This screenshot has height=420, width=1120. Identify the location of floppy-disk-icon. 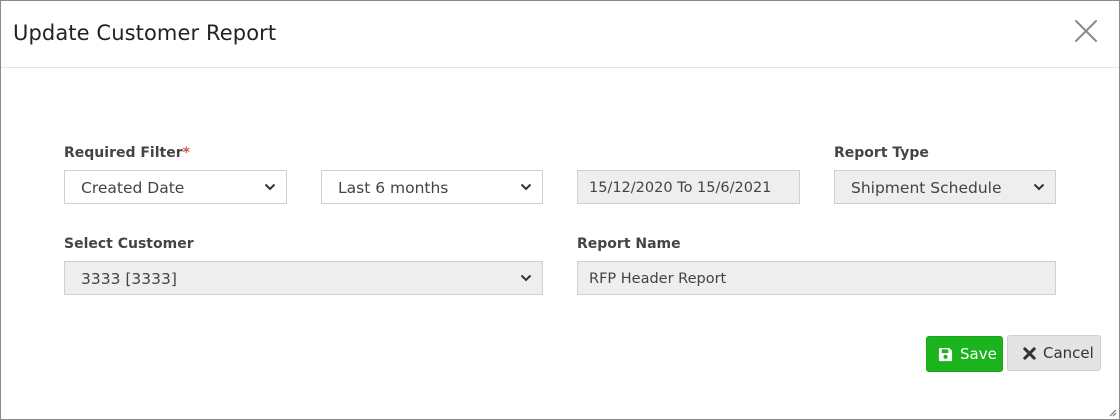
(945, 354).